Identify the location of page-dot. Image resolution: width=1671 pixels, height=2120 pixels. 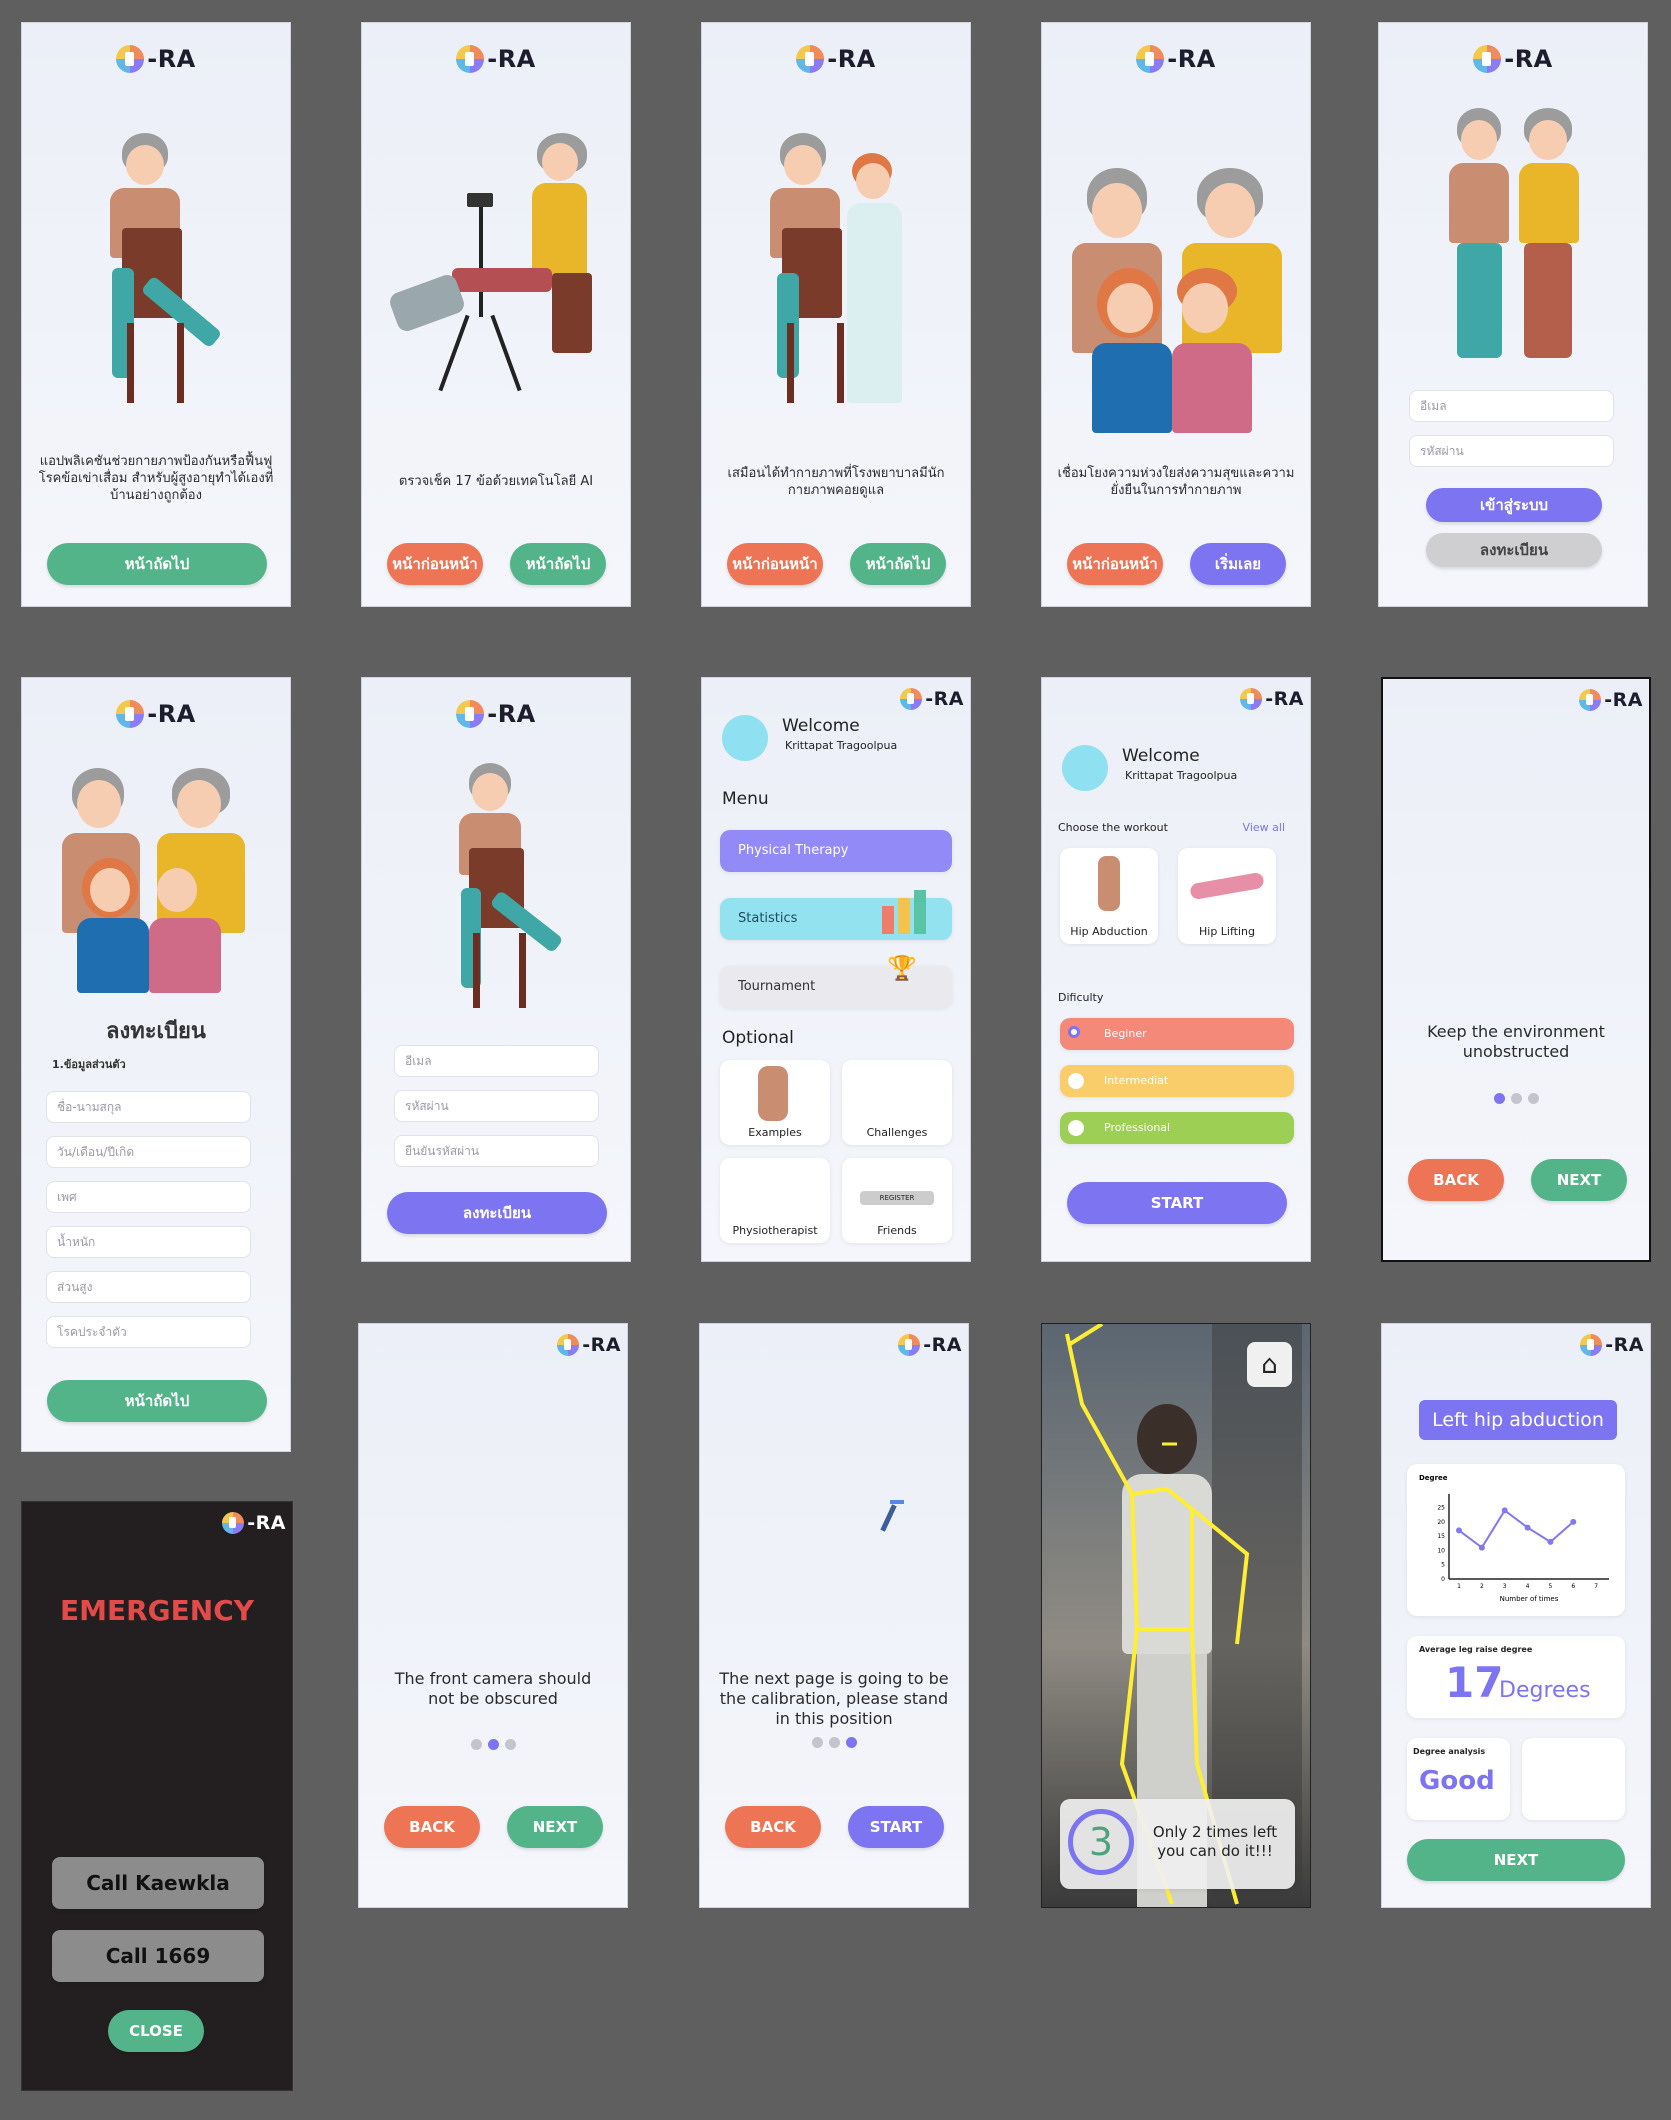
(493, 1744).